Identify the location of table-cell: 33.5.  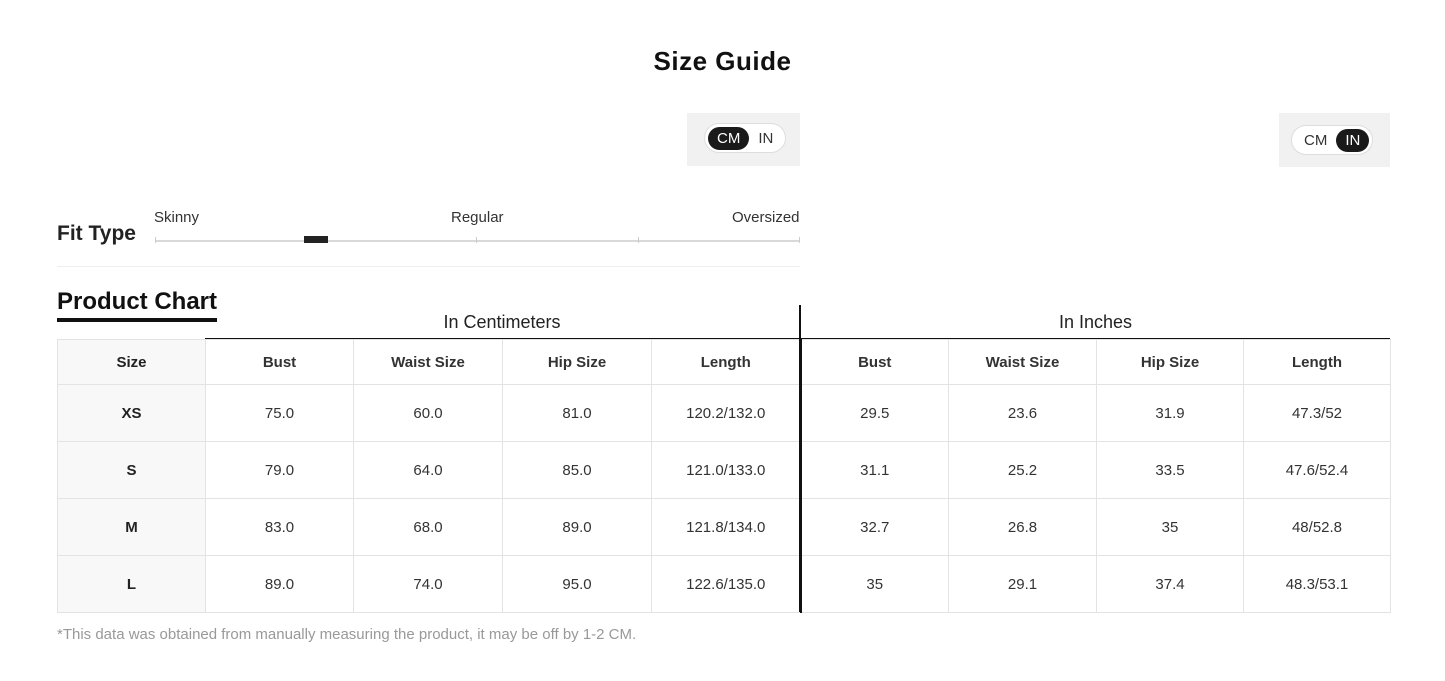
(1170, 470).